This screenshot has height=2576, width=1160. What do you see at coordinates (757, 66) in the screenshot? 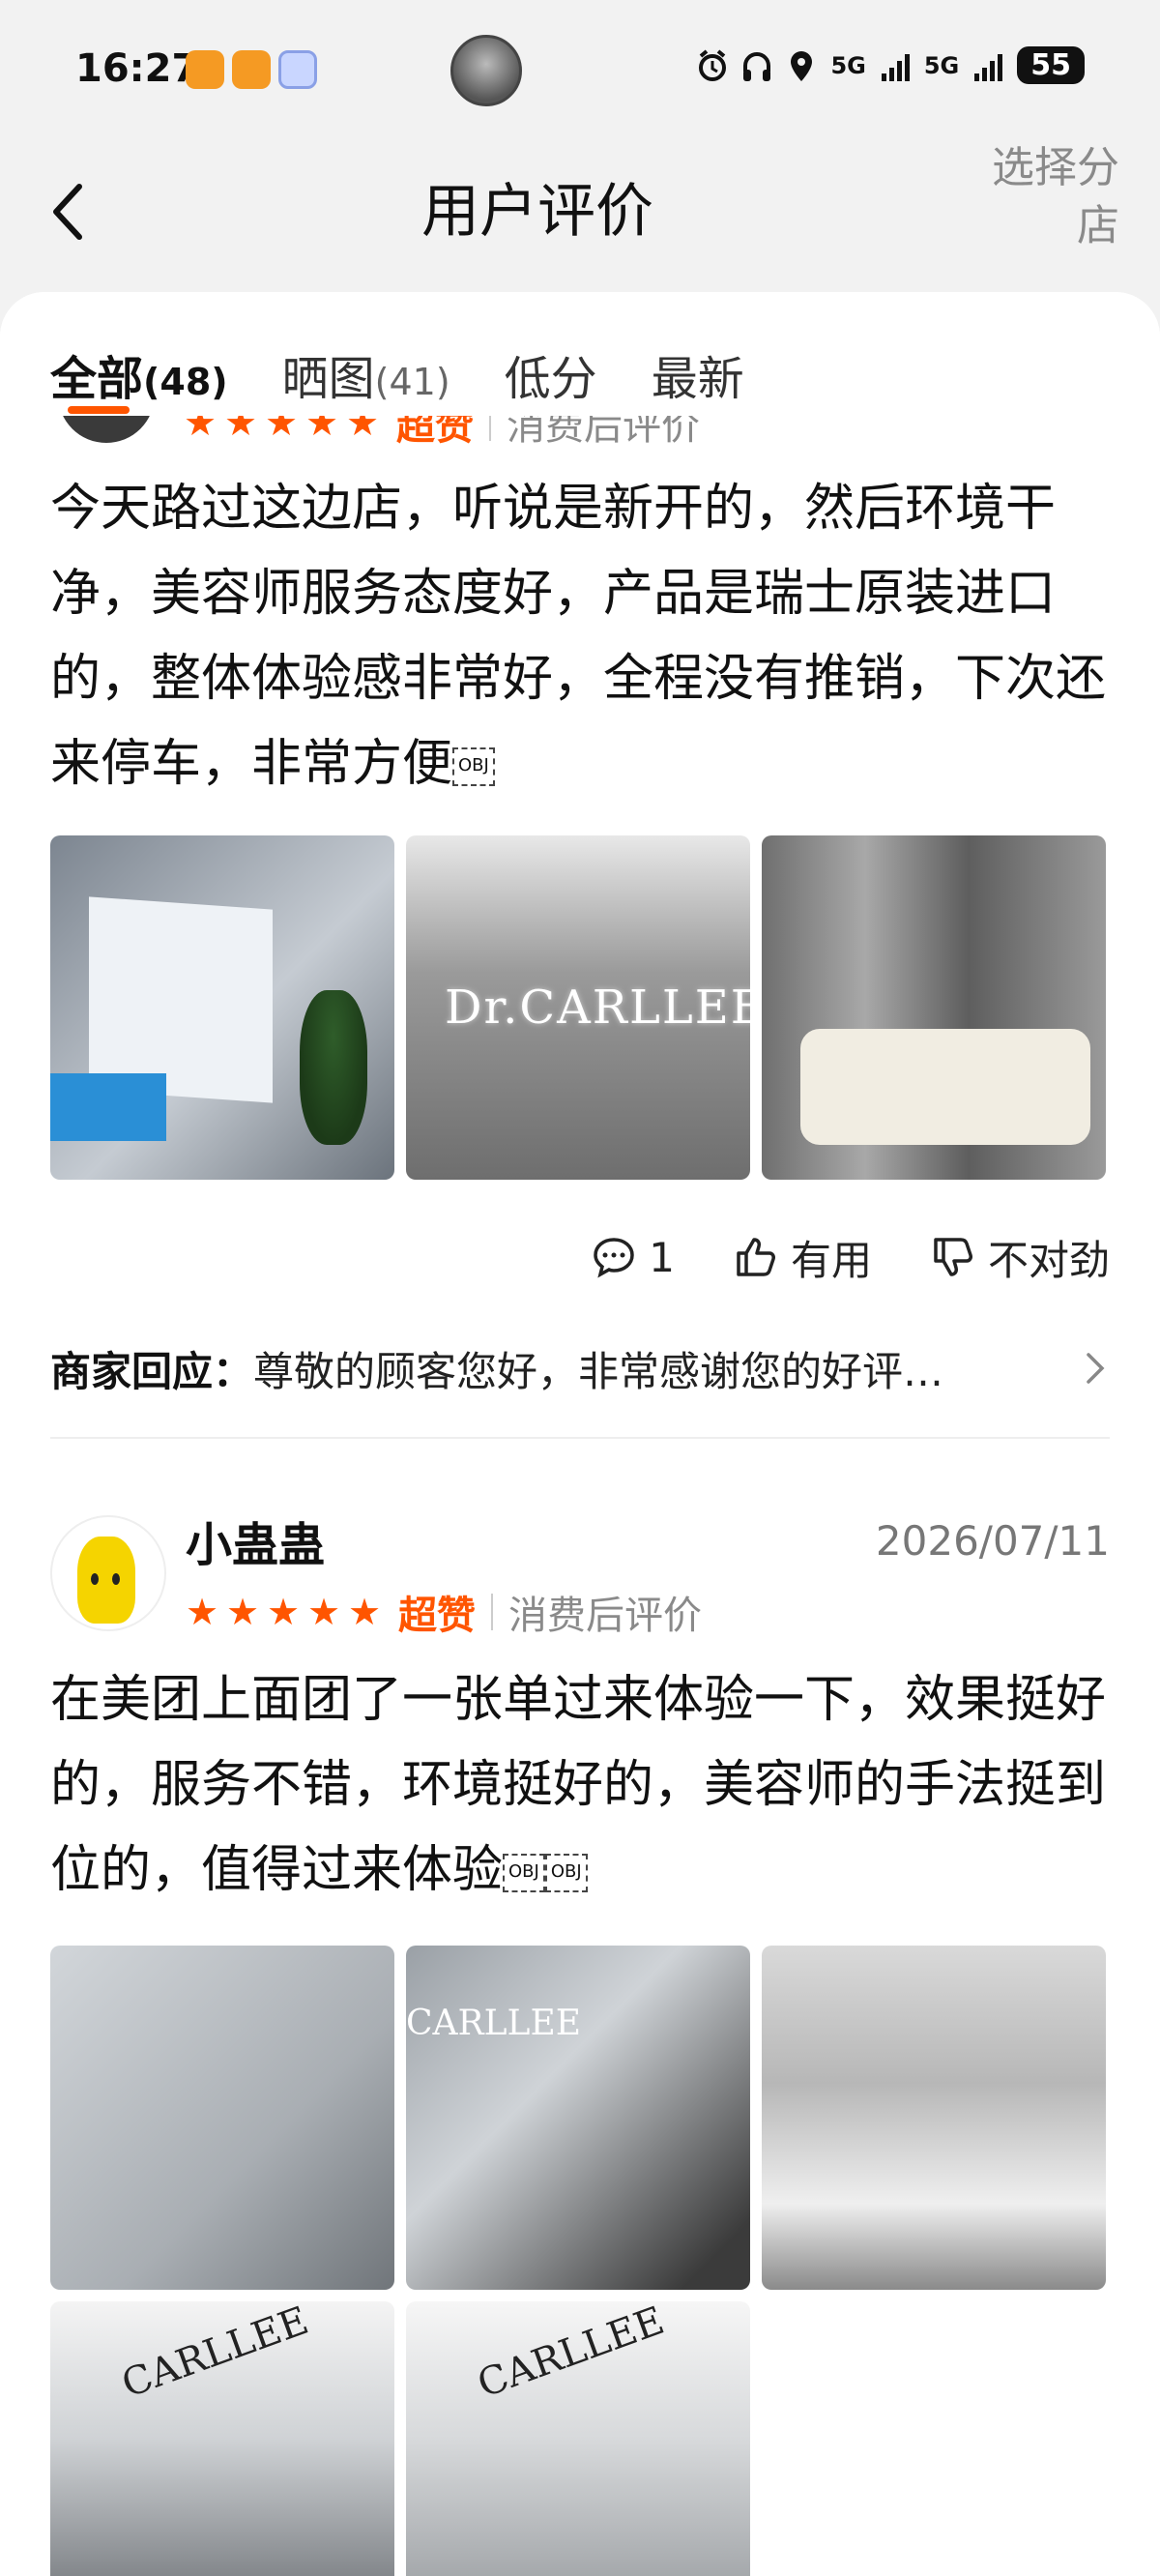
I see `headphones-icon` at bounding box center [757, 66].